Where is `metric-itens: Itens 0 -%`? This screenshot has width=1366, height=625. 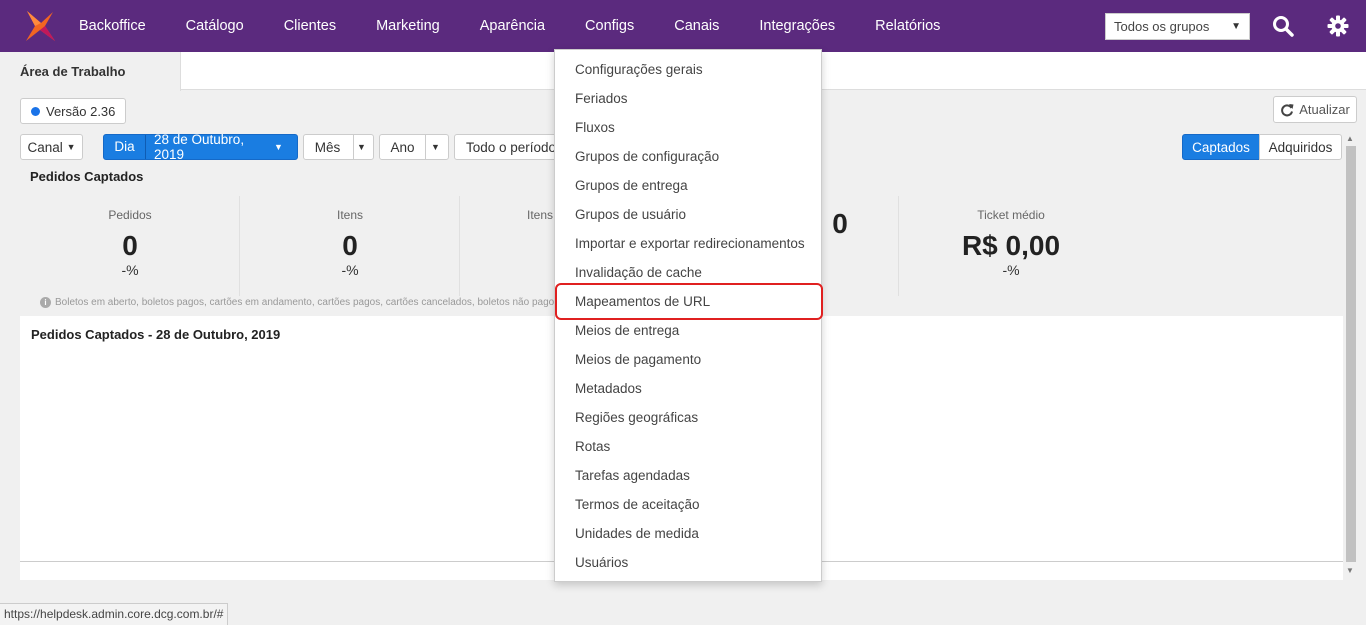 metric-itens: Itens 0 -% is located at coordinates (350, 246).